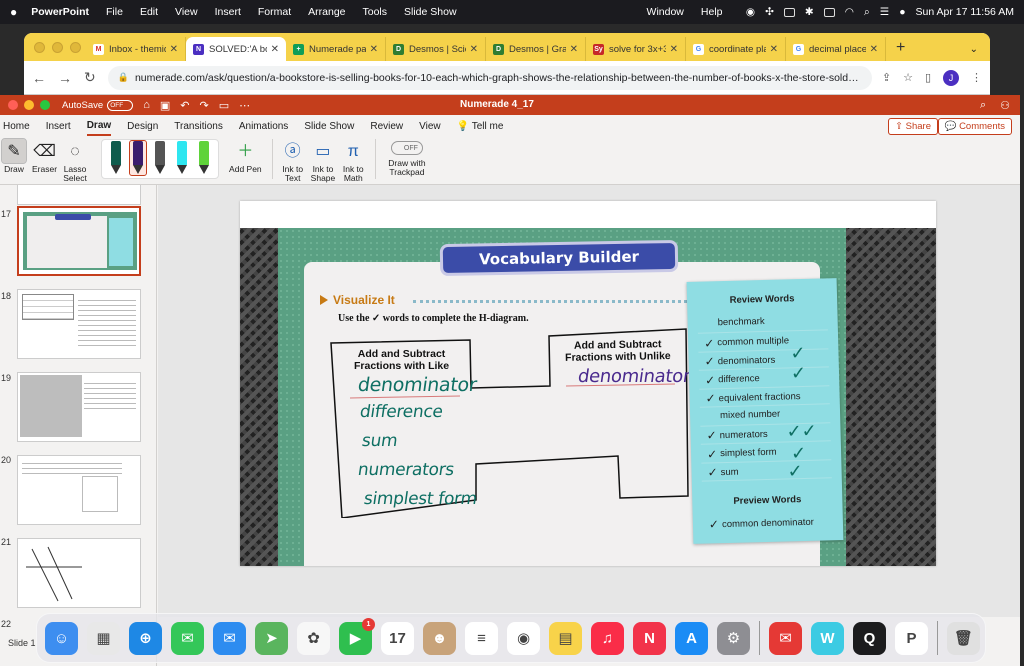 The width and height of the screenshot is (1024, 666). Describe the element at coordinates (65, 78) in the screenshot. I see `forward-icon: →` at that location.